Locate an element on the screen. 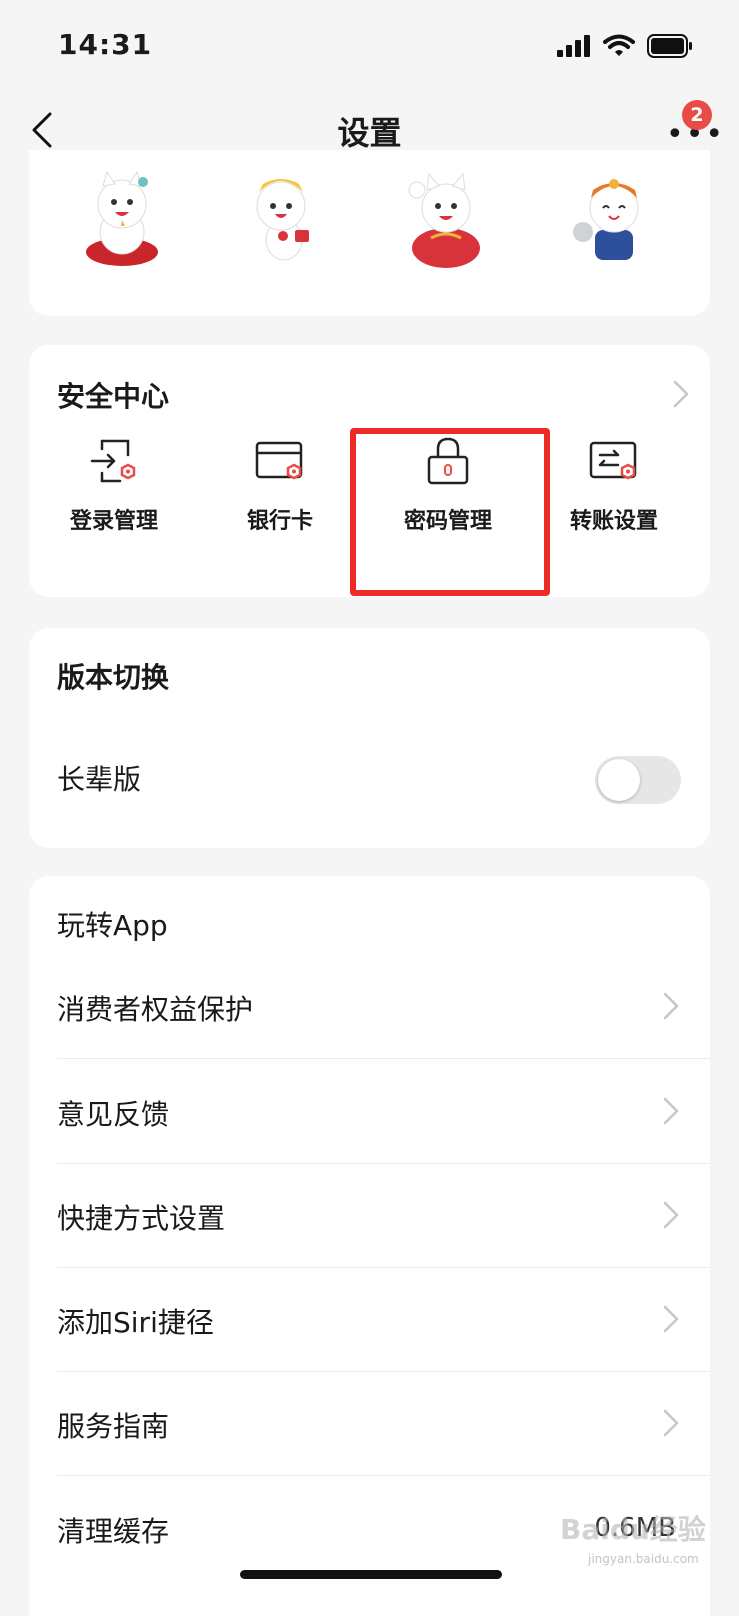 This screenshot has height=1616, width=739. more-button: ••• 2 is located at coordinates (691, 128).